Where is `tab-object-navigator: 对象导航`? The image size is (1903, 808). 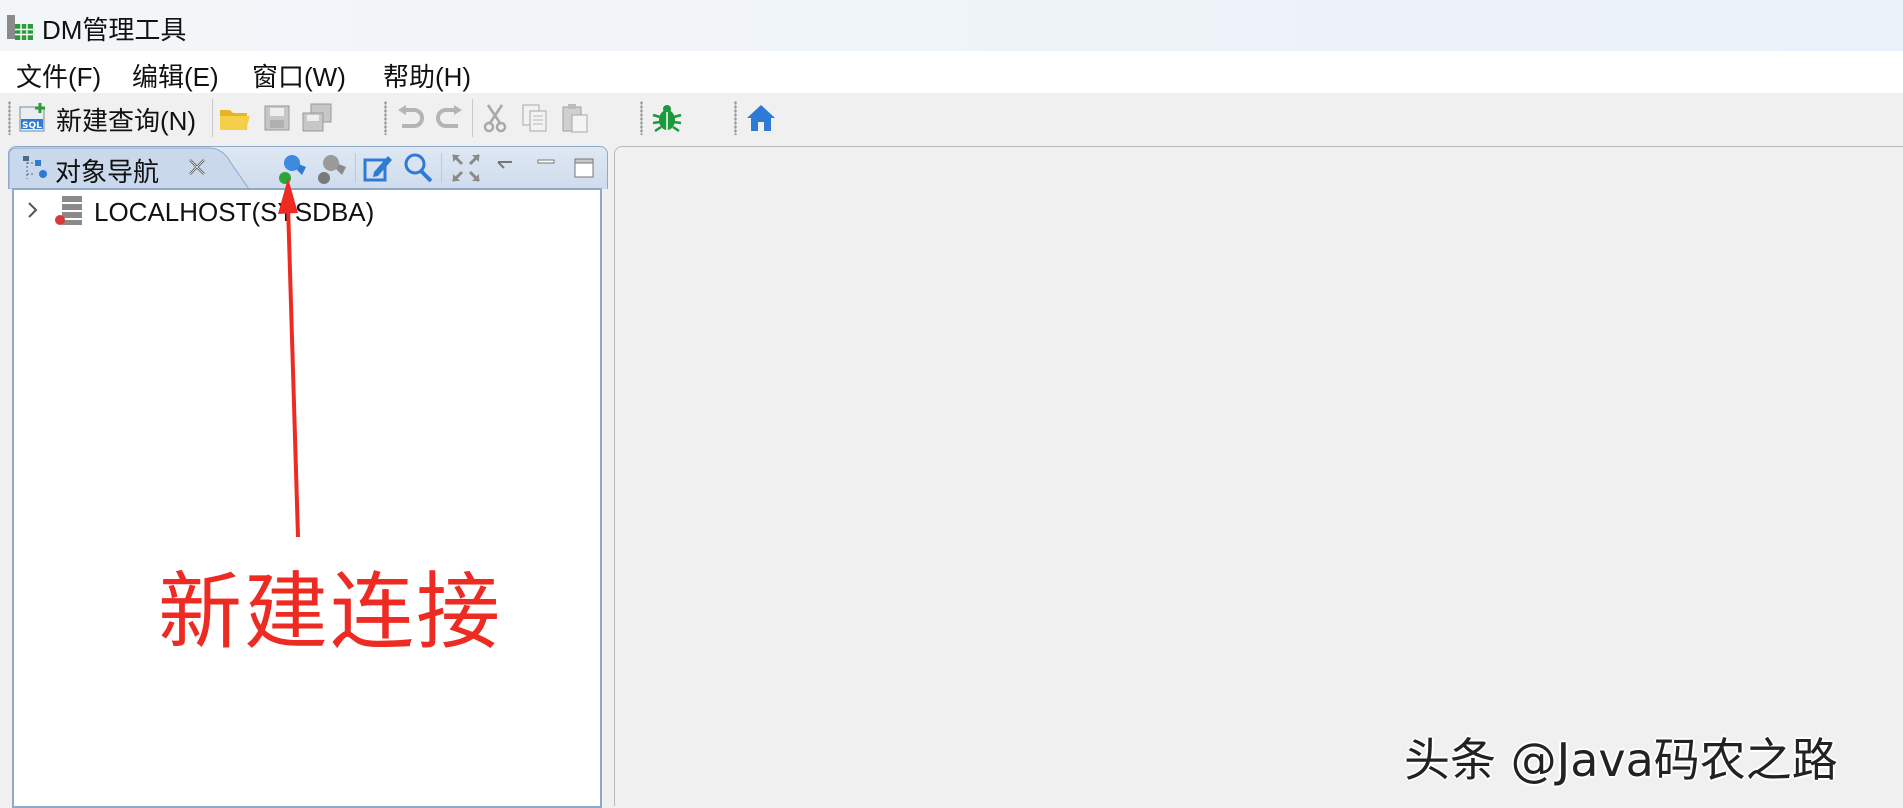 tab-object-navigator: 对象导航 is located at coordinates (134, 168).